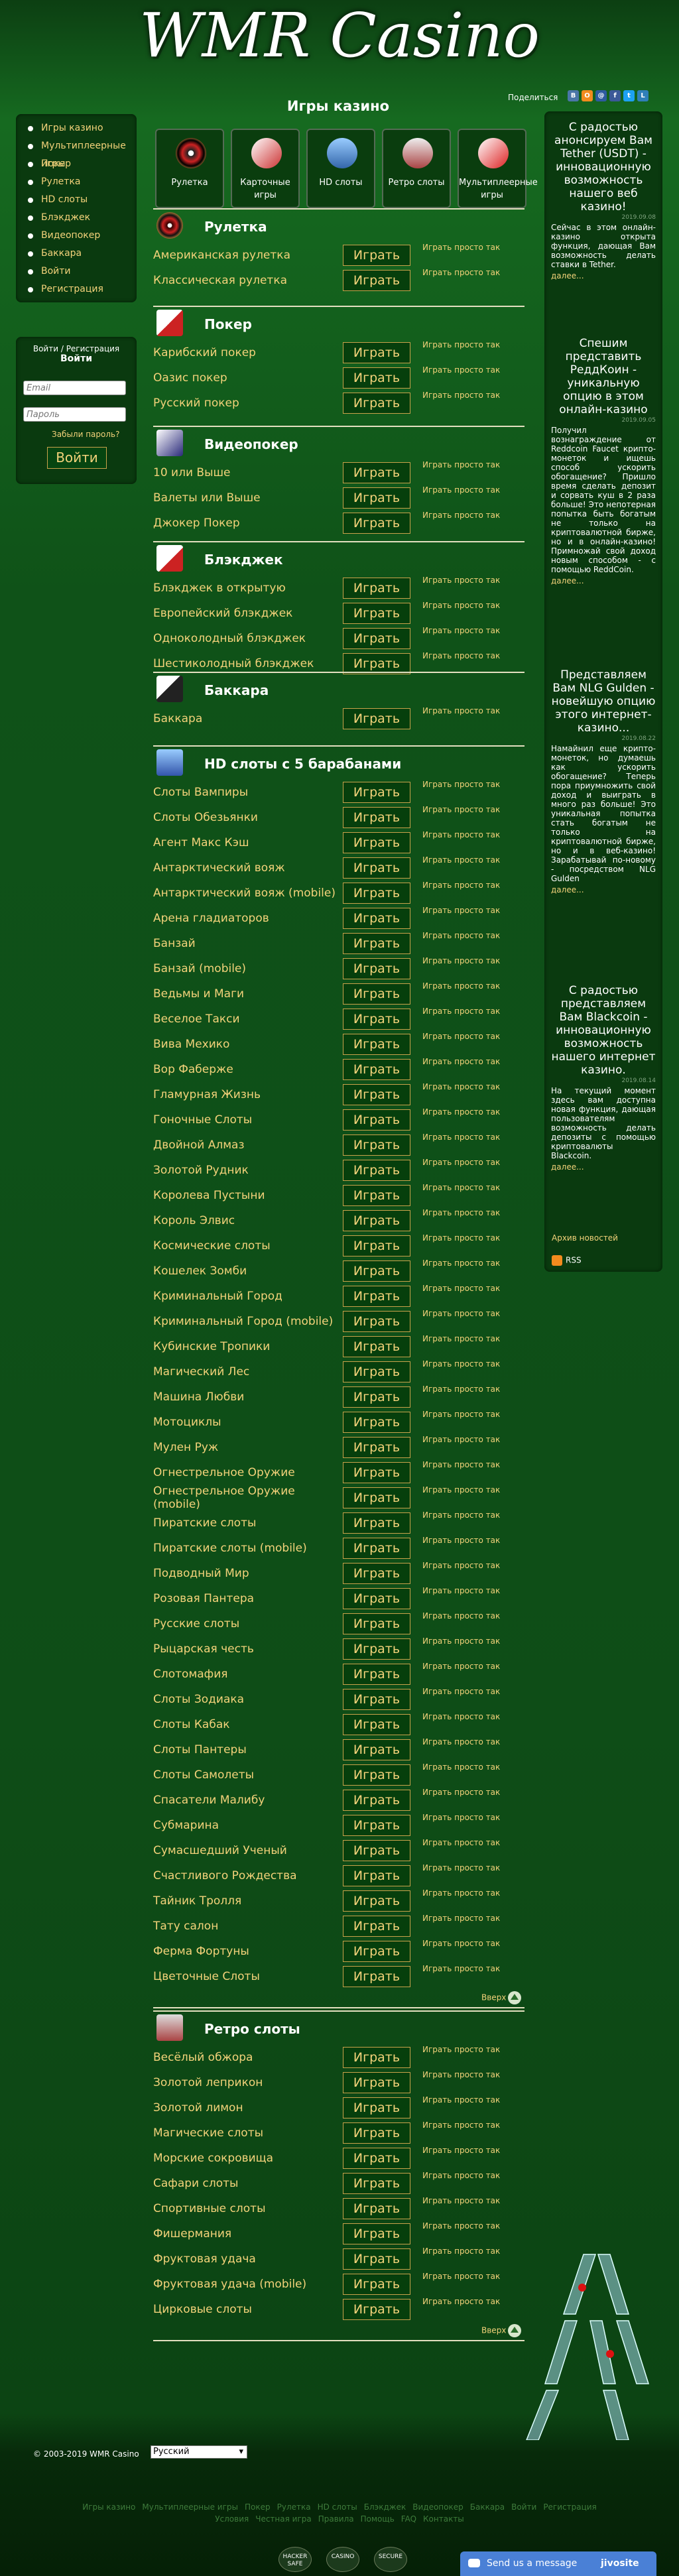  What do you see at coordinates (213, 2158) in the screenshot?
I see `game-link: Морские сокровища` at bounding box center [213, 2158].